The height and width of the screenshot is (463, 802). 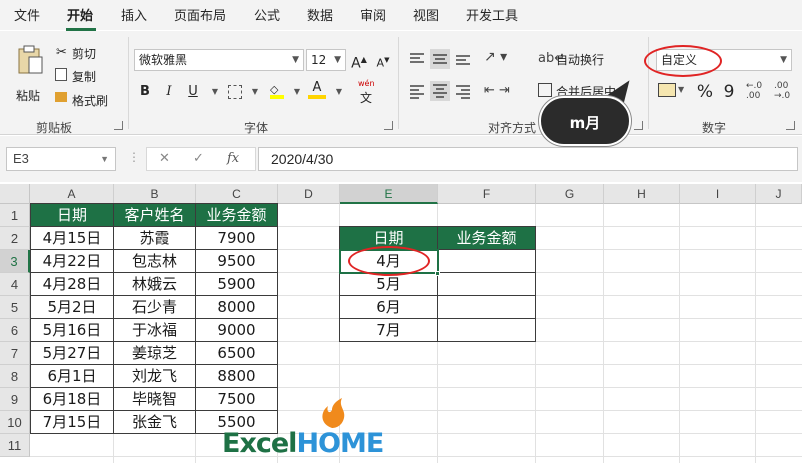 What do you see at coordinates (15, 261) in the screenshot?
I see `row-header: 3` at bounding box center [15, 261].